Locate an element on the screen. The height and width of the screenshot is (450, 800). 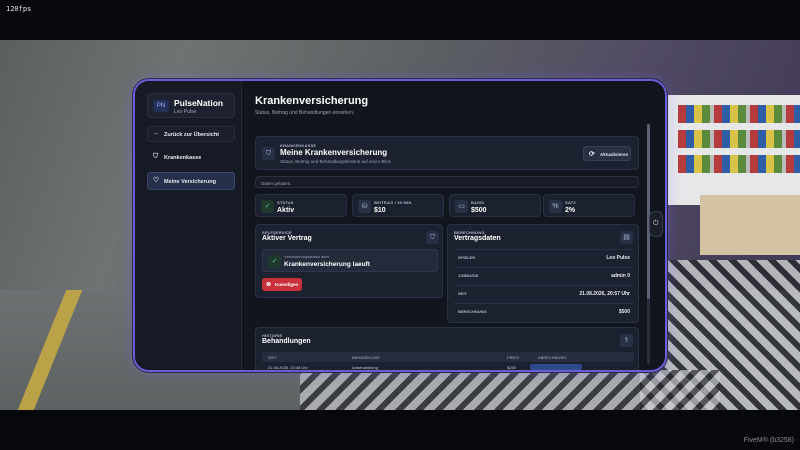
contract-title: Vertragsdaten is located at coordinates (477, 238).